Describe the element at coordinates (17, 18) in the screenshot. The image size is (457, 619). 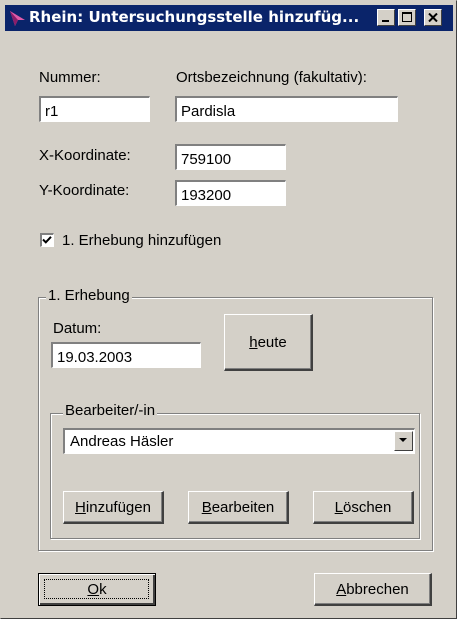
I see `app-icon` at that location.